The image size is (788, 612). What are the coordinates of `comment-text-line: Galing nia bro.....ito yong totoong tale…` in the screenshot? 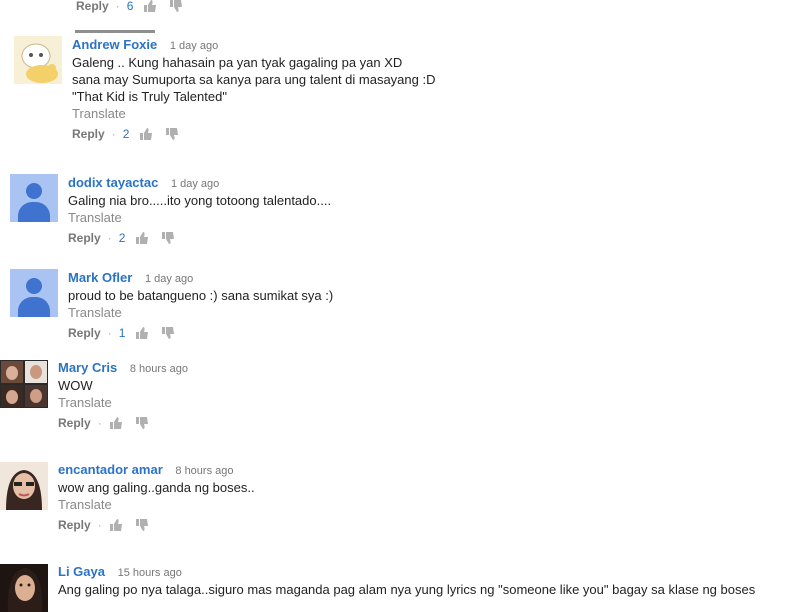 It's located at (200, 200).